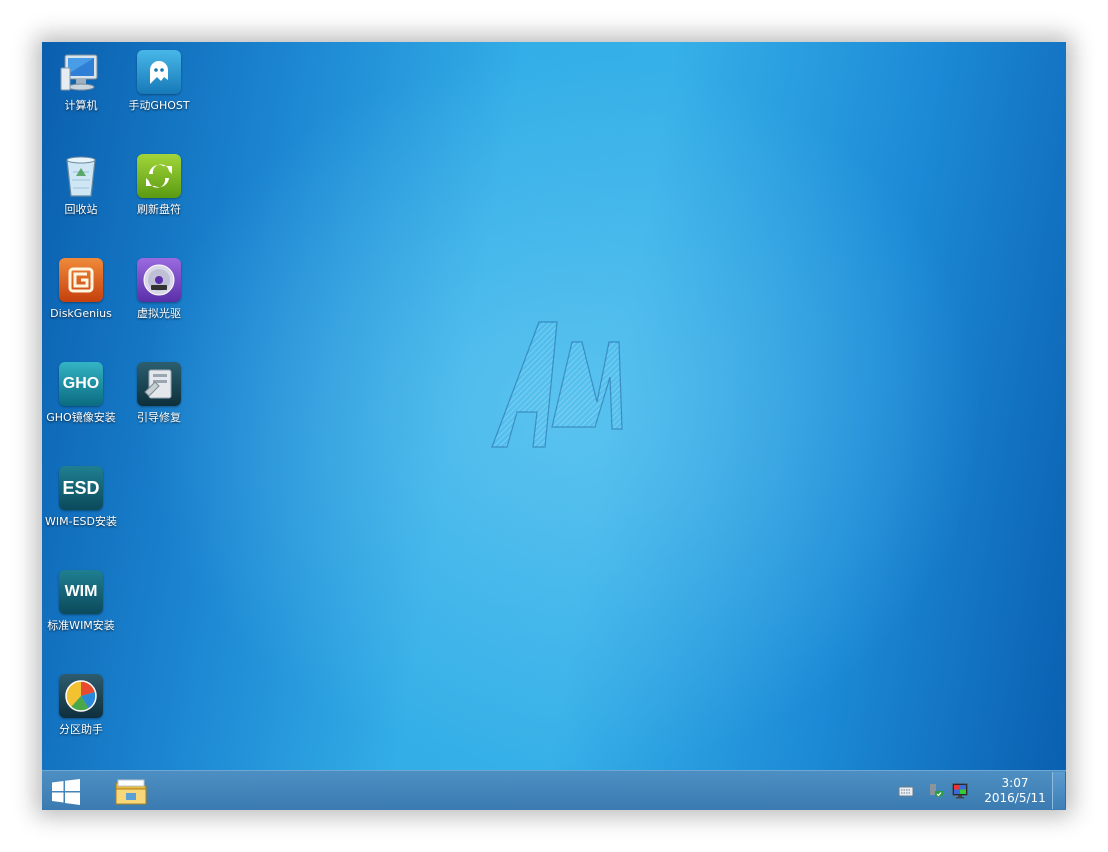 The image size is (1108, 852). What do you see at coordinates (81, 280) in the screenshot?
I see `diskgenius-icon` at bounding box center [81, 280].